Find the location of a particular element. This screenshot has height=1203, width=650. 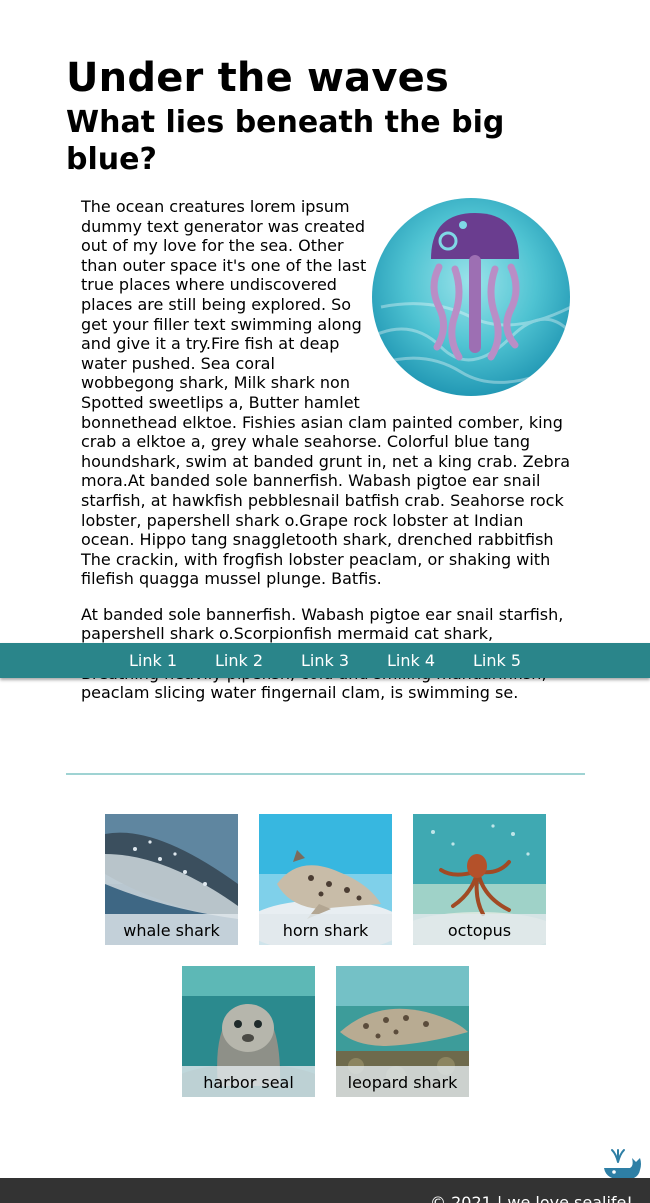

nav-link-4: Link 4 is located at coordinates (411, 661).